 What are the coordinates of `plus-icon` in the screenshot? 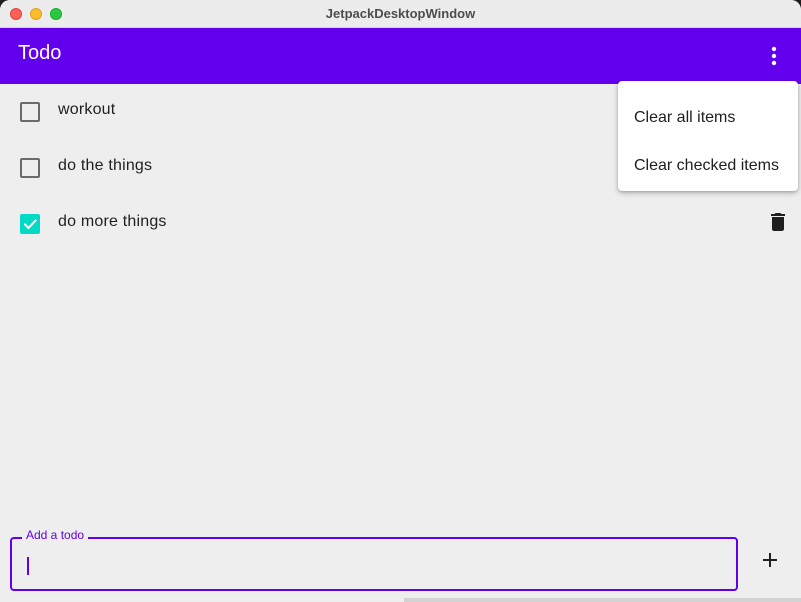 It's located at (770, 560).